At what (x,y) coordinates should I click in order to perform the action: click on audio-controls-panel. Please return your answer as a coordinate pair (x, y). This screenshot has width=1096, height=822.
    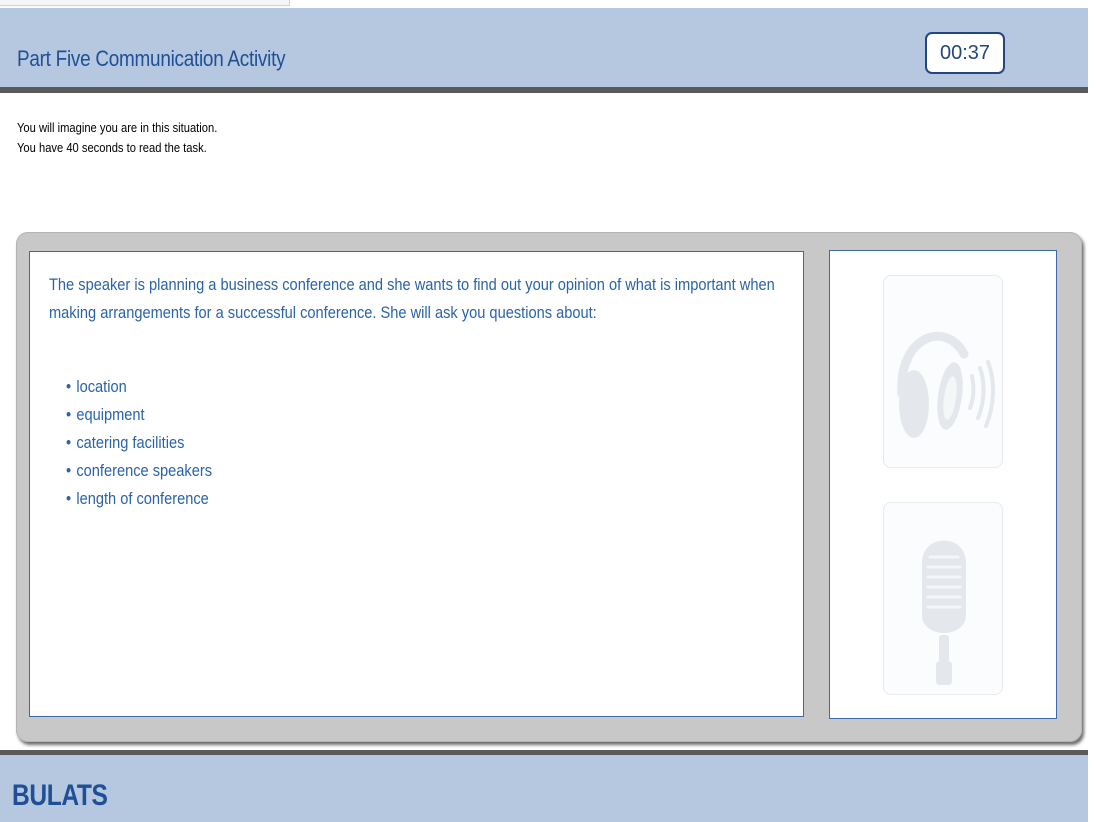
    Looking at the image, I should click on (943, 484).